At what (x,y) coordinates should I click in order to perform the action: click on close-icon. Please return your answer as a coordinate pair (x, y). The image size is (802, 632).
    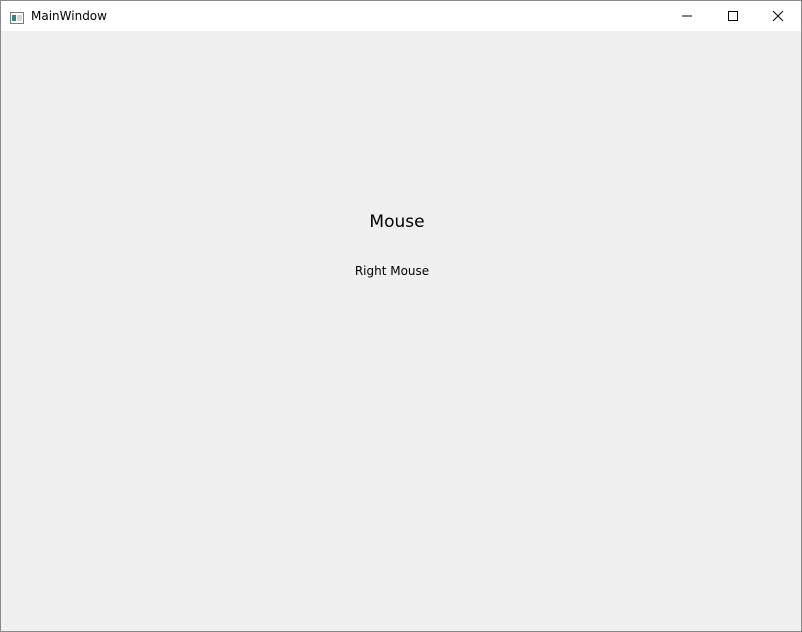
    Looking at the image, I should click on (778, 16).